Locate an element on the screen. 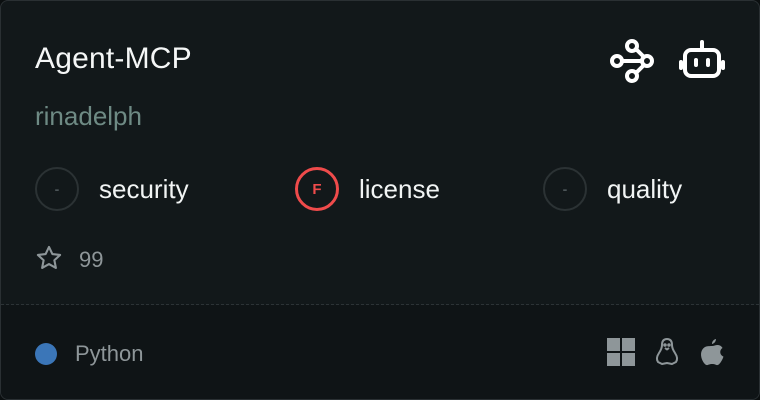 This screenshot has height=400, width=760. windows-icon is located at coordinates (621, 352).